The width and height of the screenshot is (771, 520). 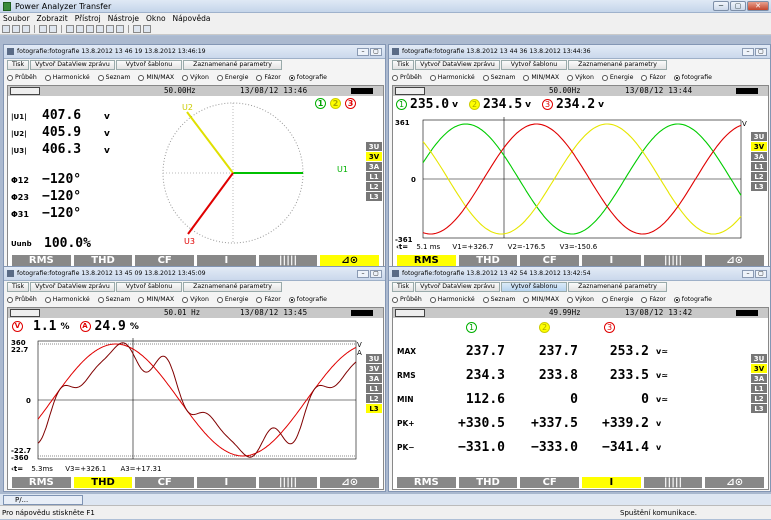 What do you see at coordinates (26, 29) in the screenshot?
I see `print-icon` at bounding box center [26, 29].